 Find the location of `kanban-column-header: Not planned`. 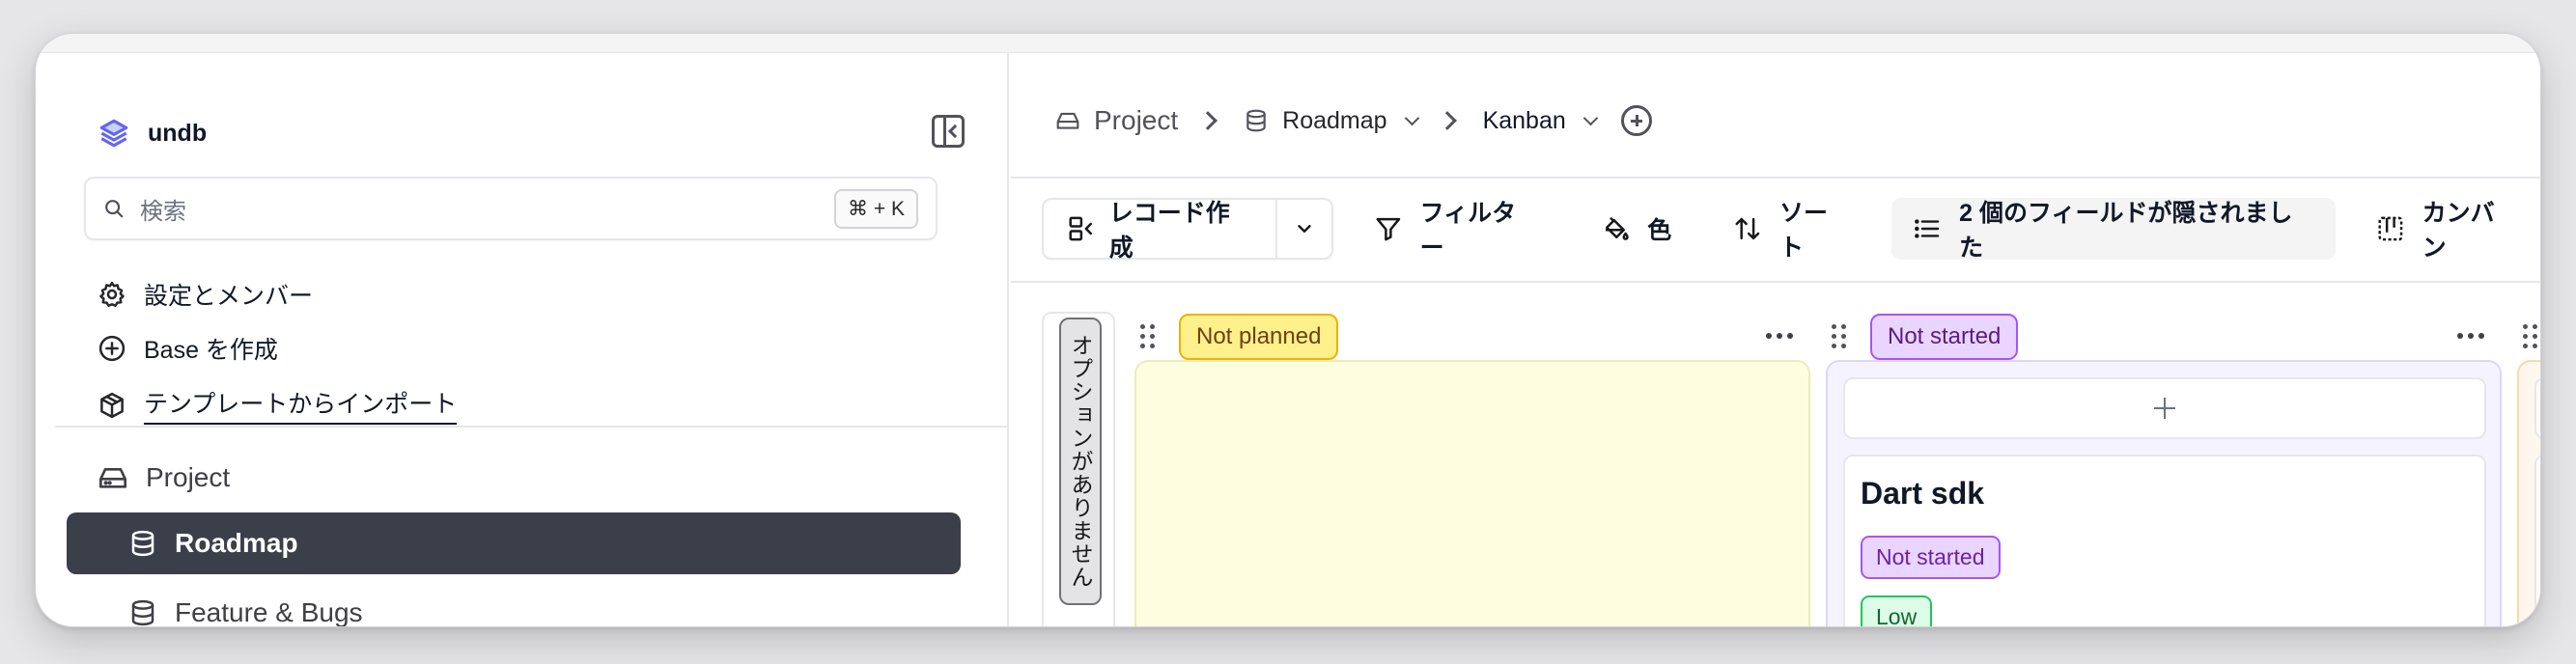

kanban-column-header: Not planned is located at coordinates (1240, 337).